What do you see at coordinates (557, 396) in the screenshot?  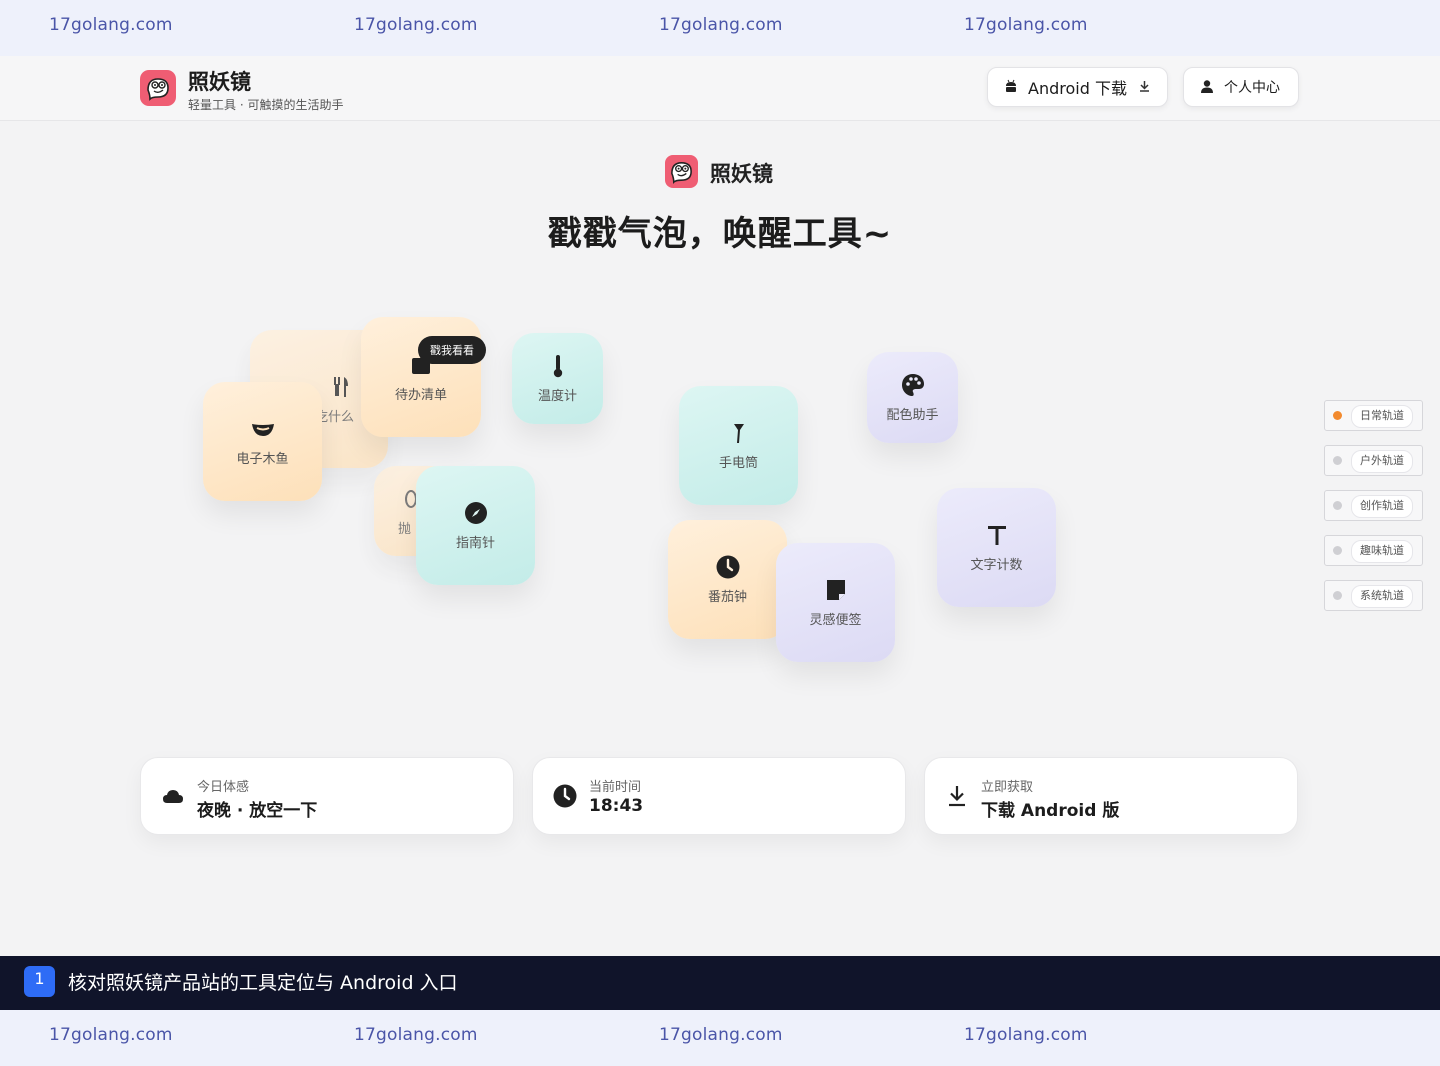 I see `bubble-label: 温度计` at bounding box center [557, 396].